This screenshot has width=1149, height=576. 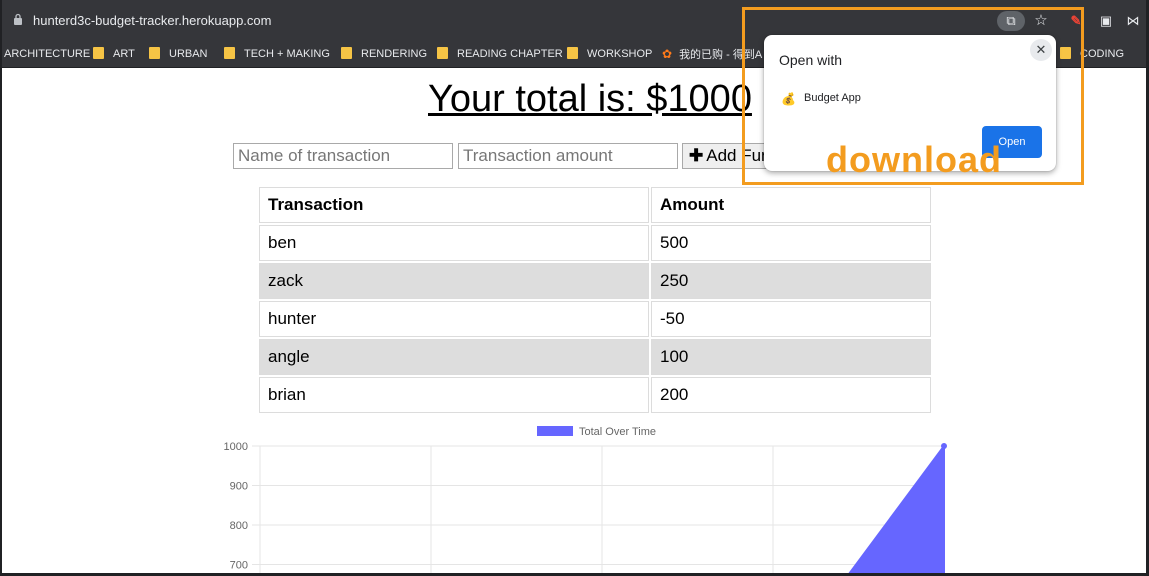 I want to click on y-tick-label: 900, so click(x=239, y=487).